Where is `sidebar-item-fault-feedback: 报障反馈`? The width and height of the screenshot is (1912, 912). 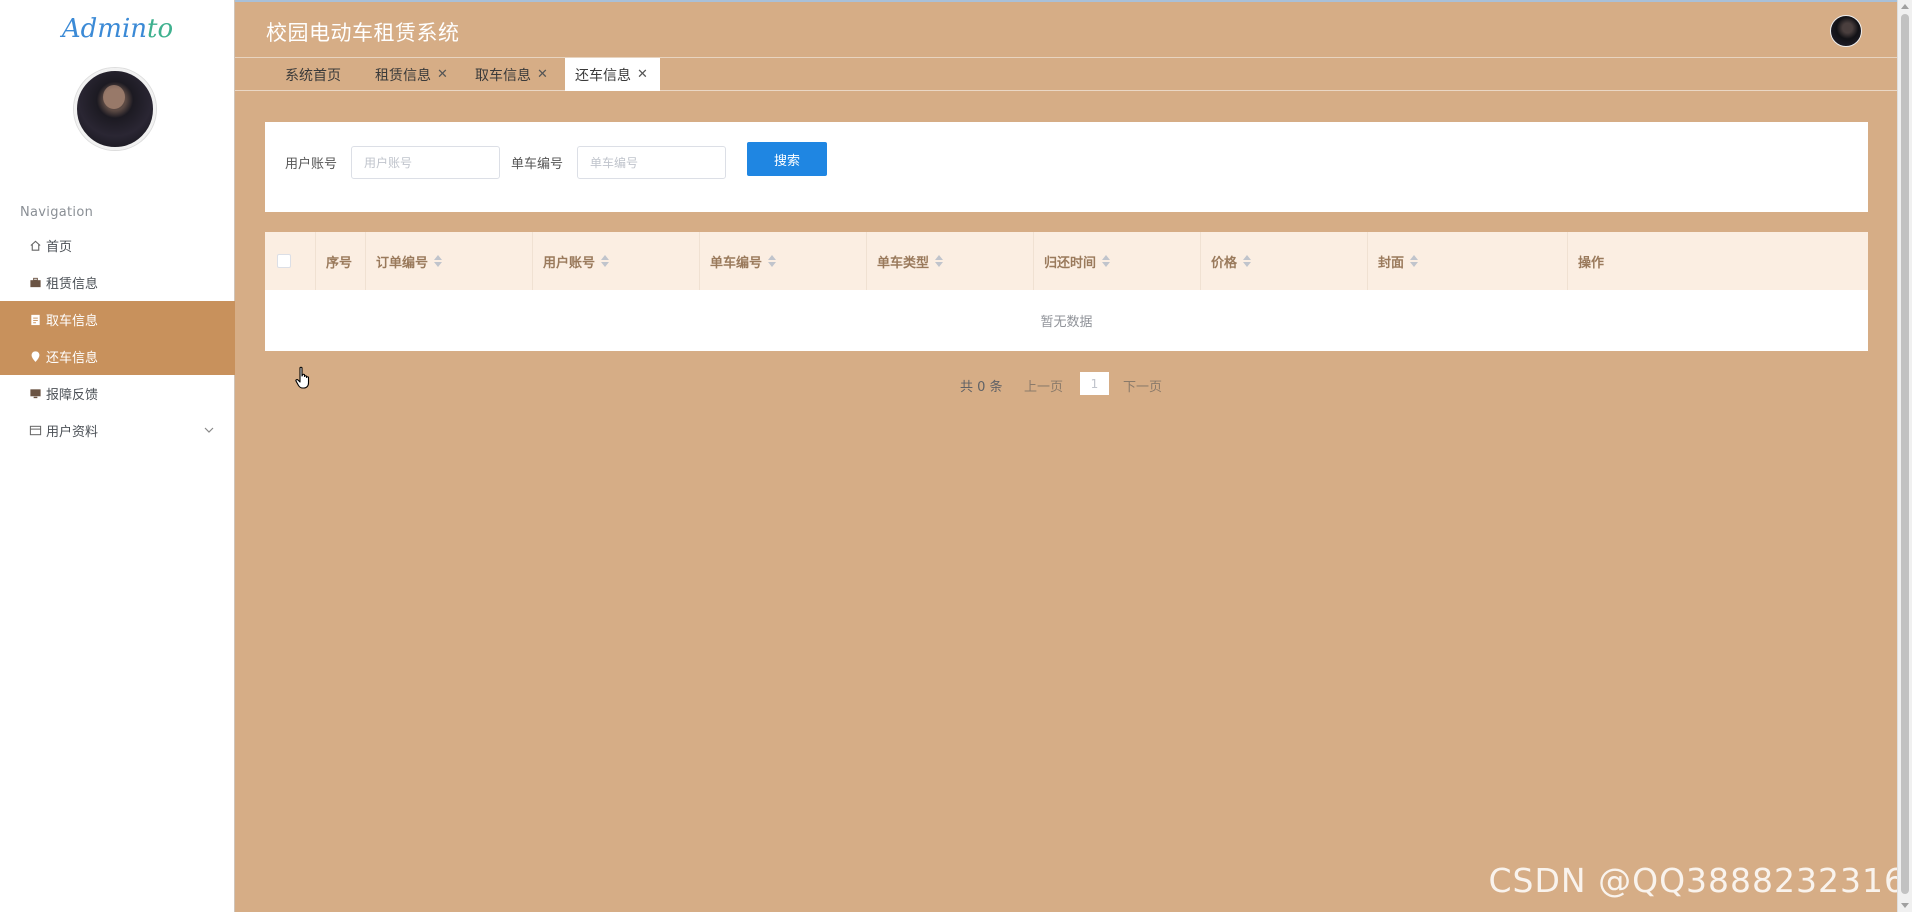 sidebar-item-fault-feedback: 报障反馈 is located at coordinates (117, 393).